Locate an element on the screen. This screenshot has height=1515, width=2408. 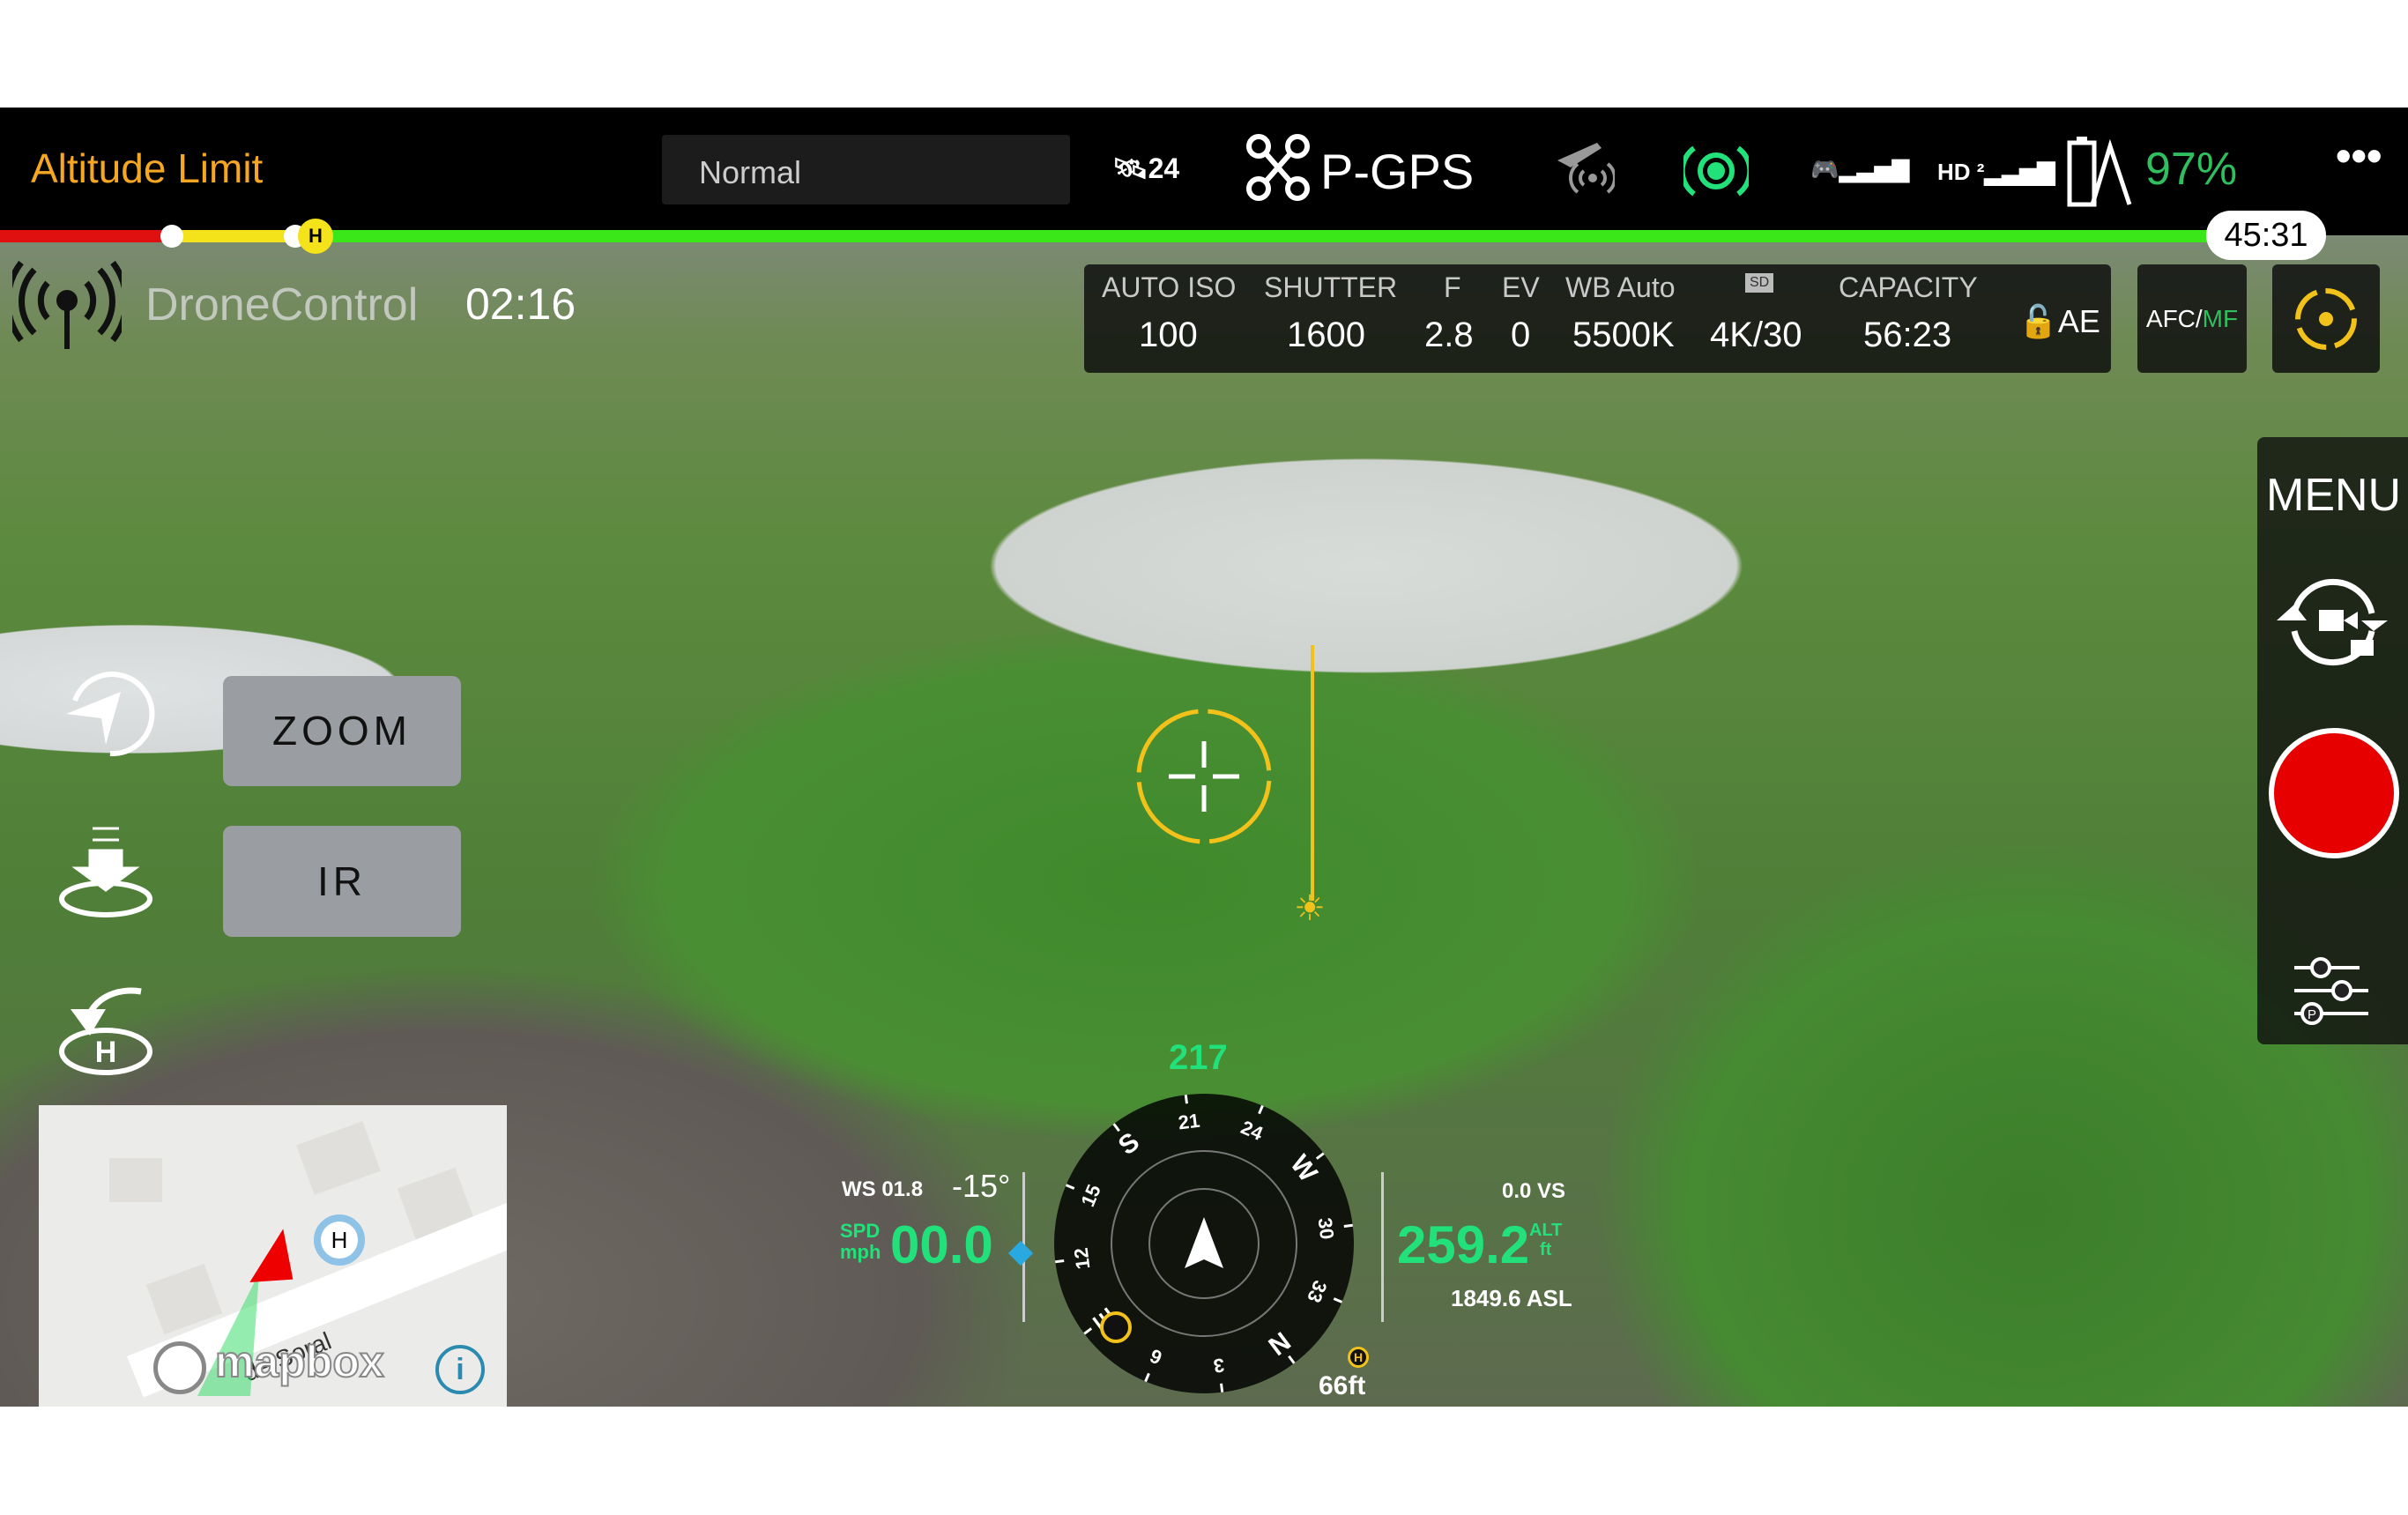
sun-icon: ☀ is located at coordinates (1310, 908).